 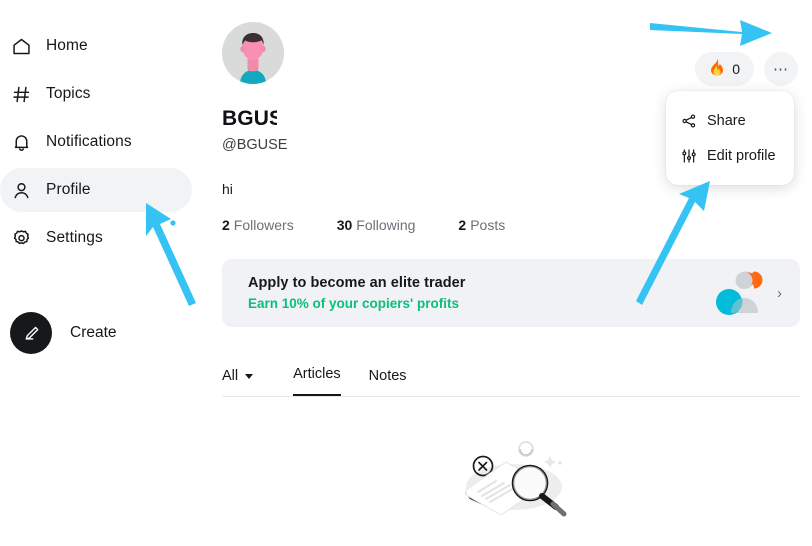 What do you see at coordinates (517, 225) in the screenshot?
I see `stats-row: 2 Followers 30 Following 2 Posts` at bounding box center [517, 225].